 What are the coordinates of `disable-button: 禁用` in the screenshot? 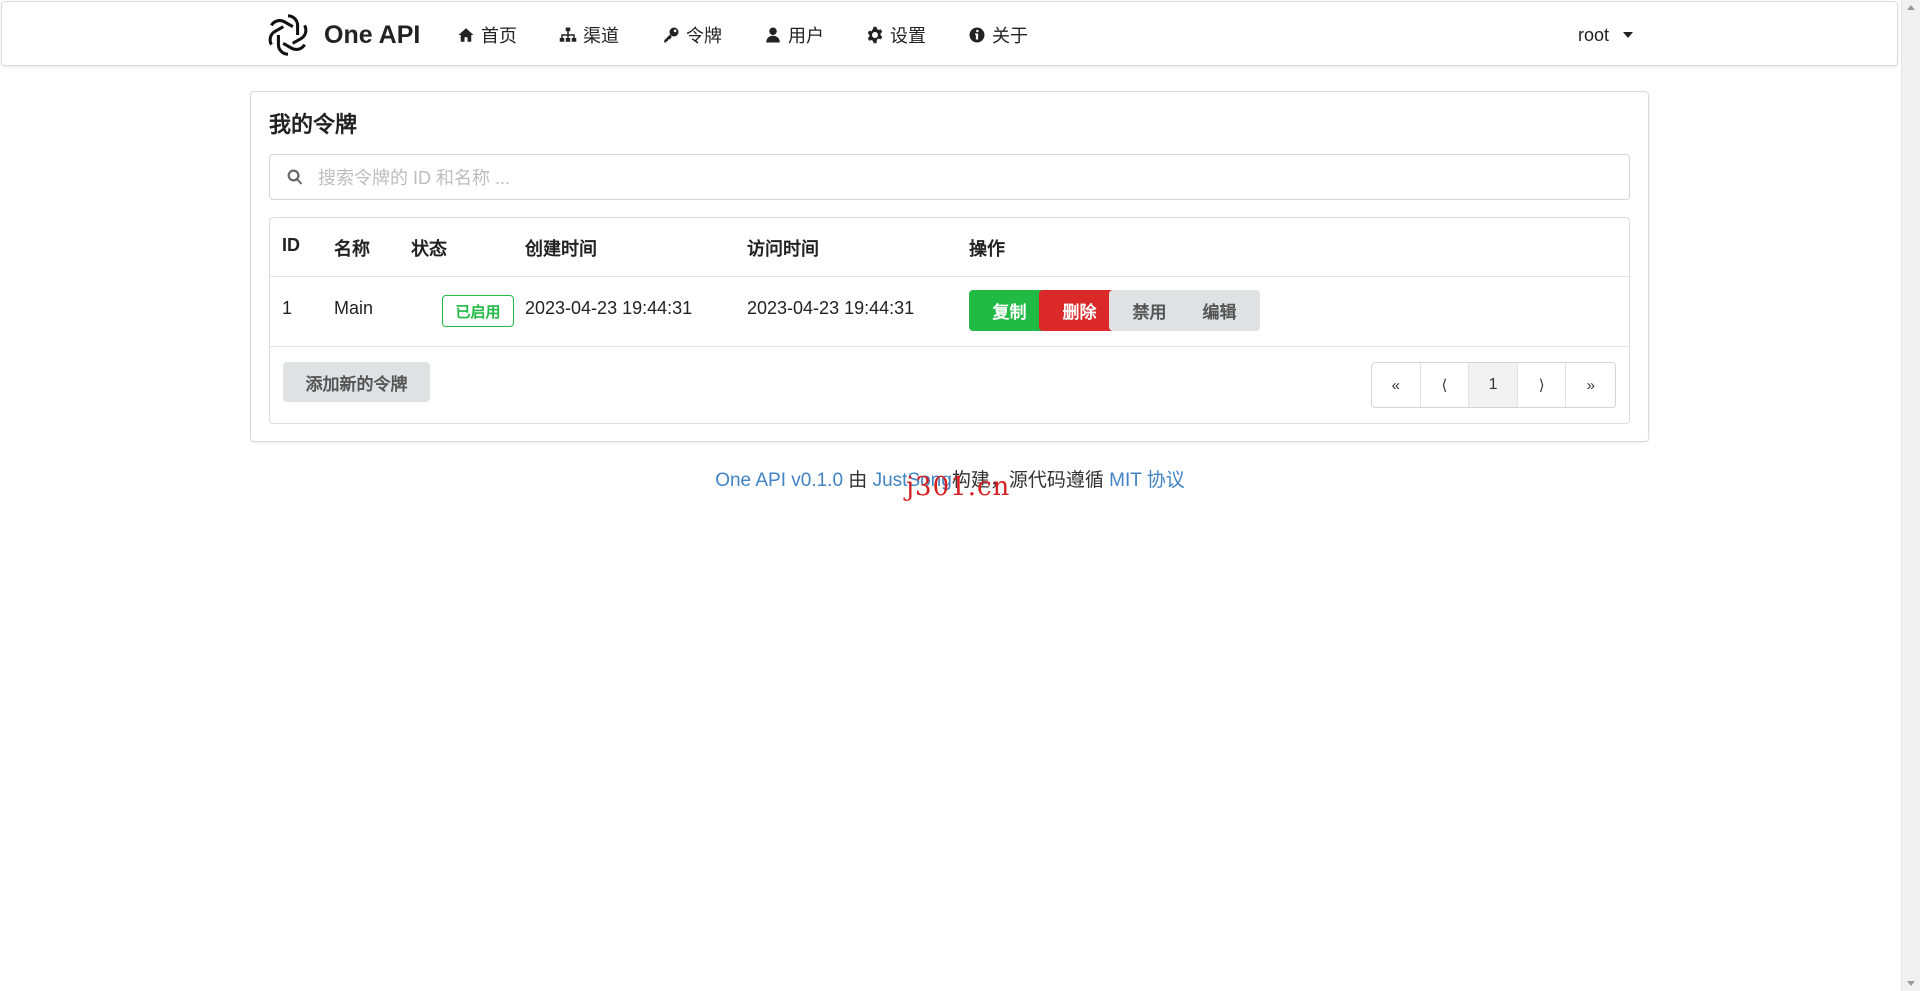 It's located at (1149, 310).